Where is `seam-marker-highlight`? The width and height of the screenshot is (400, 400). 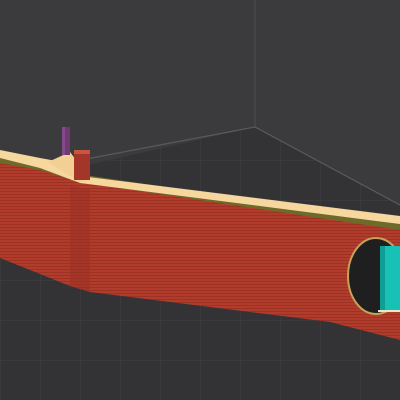 seam-marker-highlight is located at coordinates (63, 141).